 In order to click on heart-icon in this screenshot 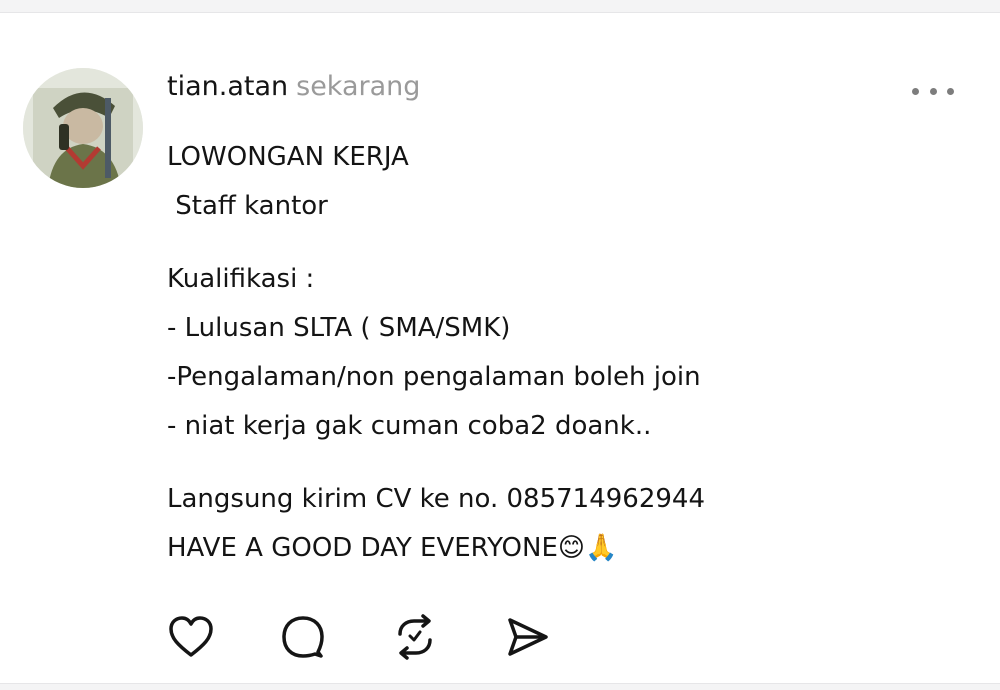, I will do `click(191, 636)`.